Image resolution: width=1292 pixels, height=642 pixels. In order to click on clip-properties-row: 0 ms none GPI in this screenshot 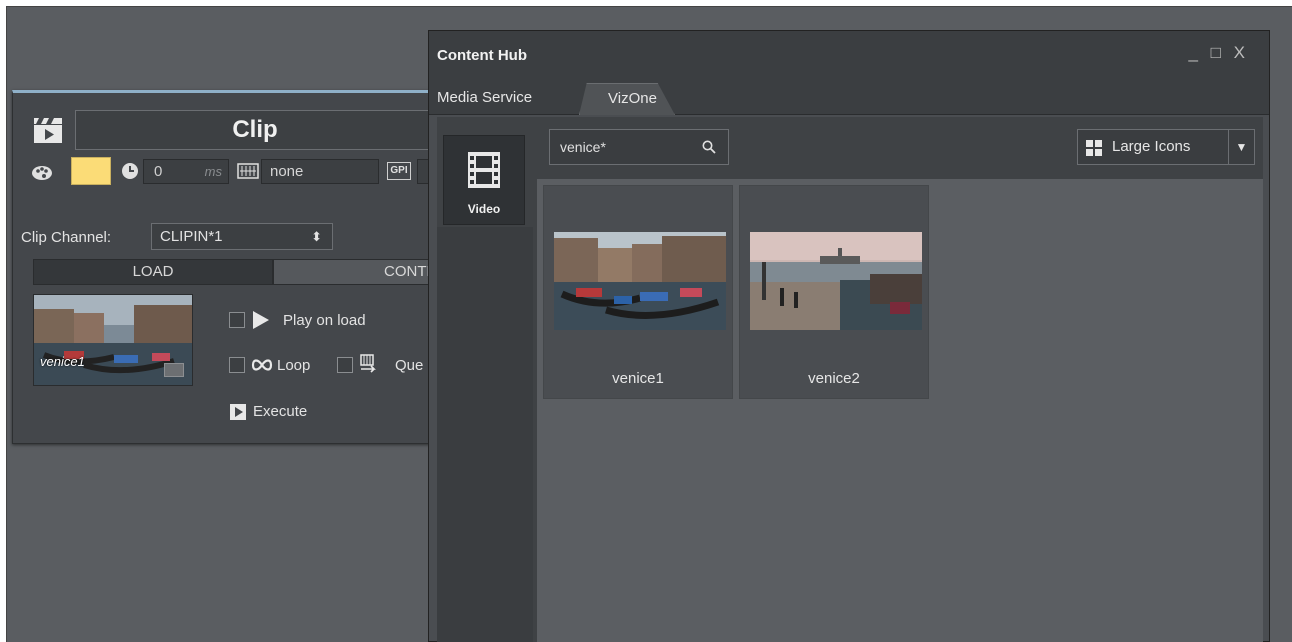, I will do `click(242, 172)`.